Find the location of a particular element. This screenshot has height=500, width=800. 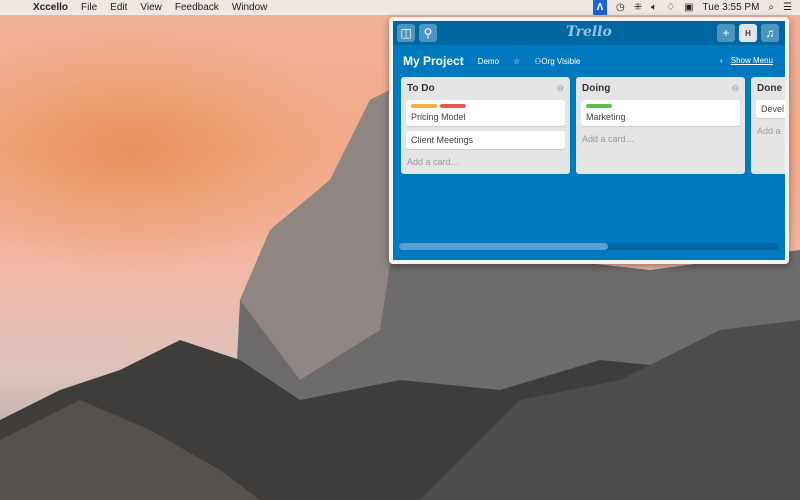

menu-feedback: Feedback is located at coordinates (197, 7).